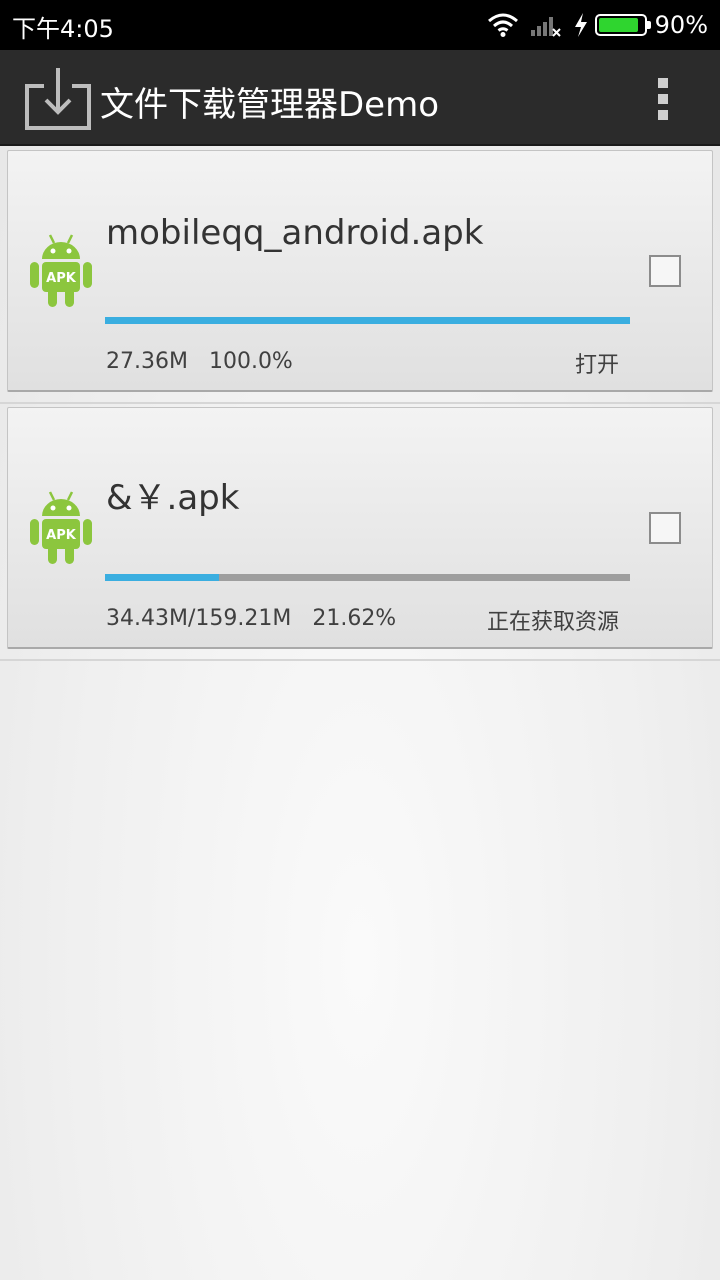 The height and width of the screenshot is (1280, 720). I want to click on overflow-menu-button, so click(664, 98).